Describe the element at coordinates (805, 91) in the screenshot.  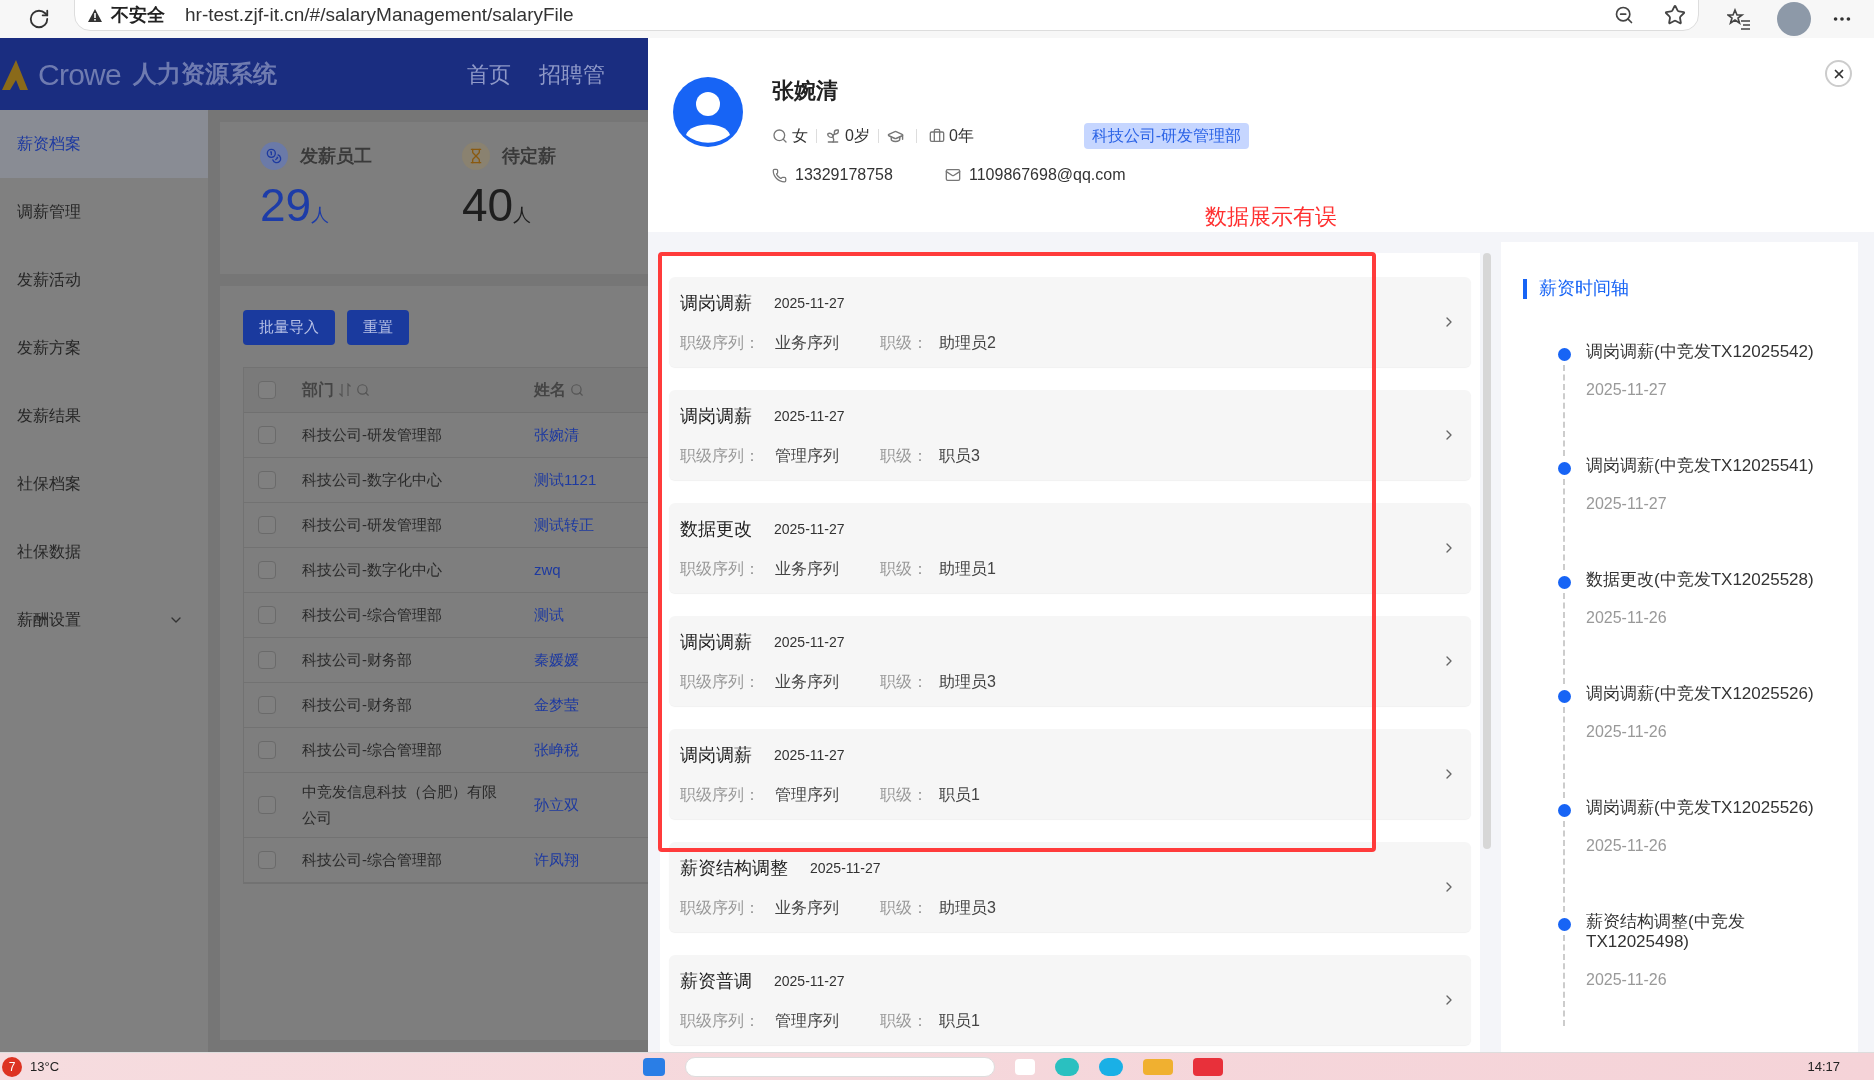
I see `employee-name: 张婉清` at that location.